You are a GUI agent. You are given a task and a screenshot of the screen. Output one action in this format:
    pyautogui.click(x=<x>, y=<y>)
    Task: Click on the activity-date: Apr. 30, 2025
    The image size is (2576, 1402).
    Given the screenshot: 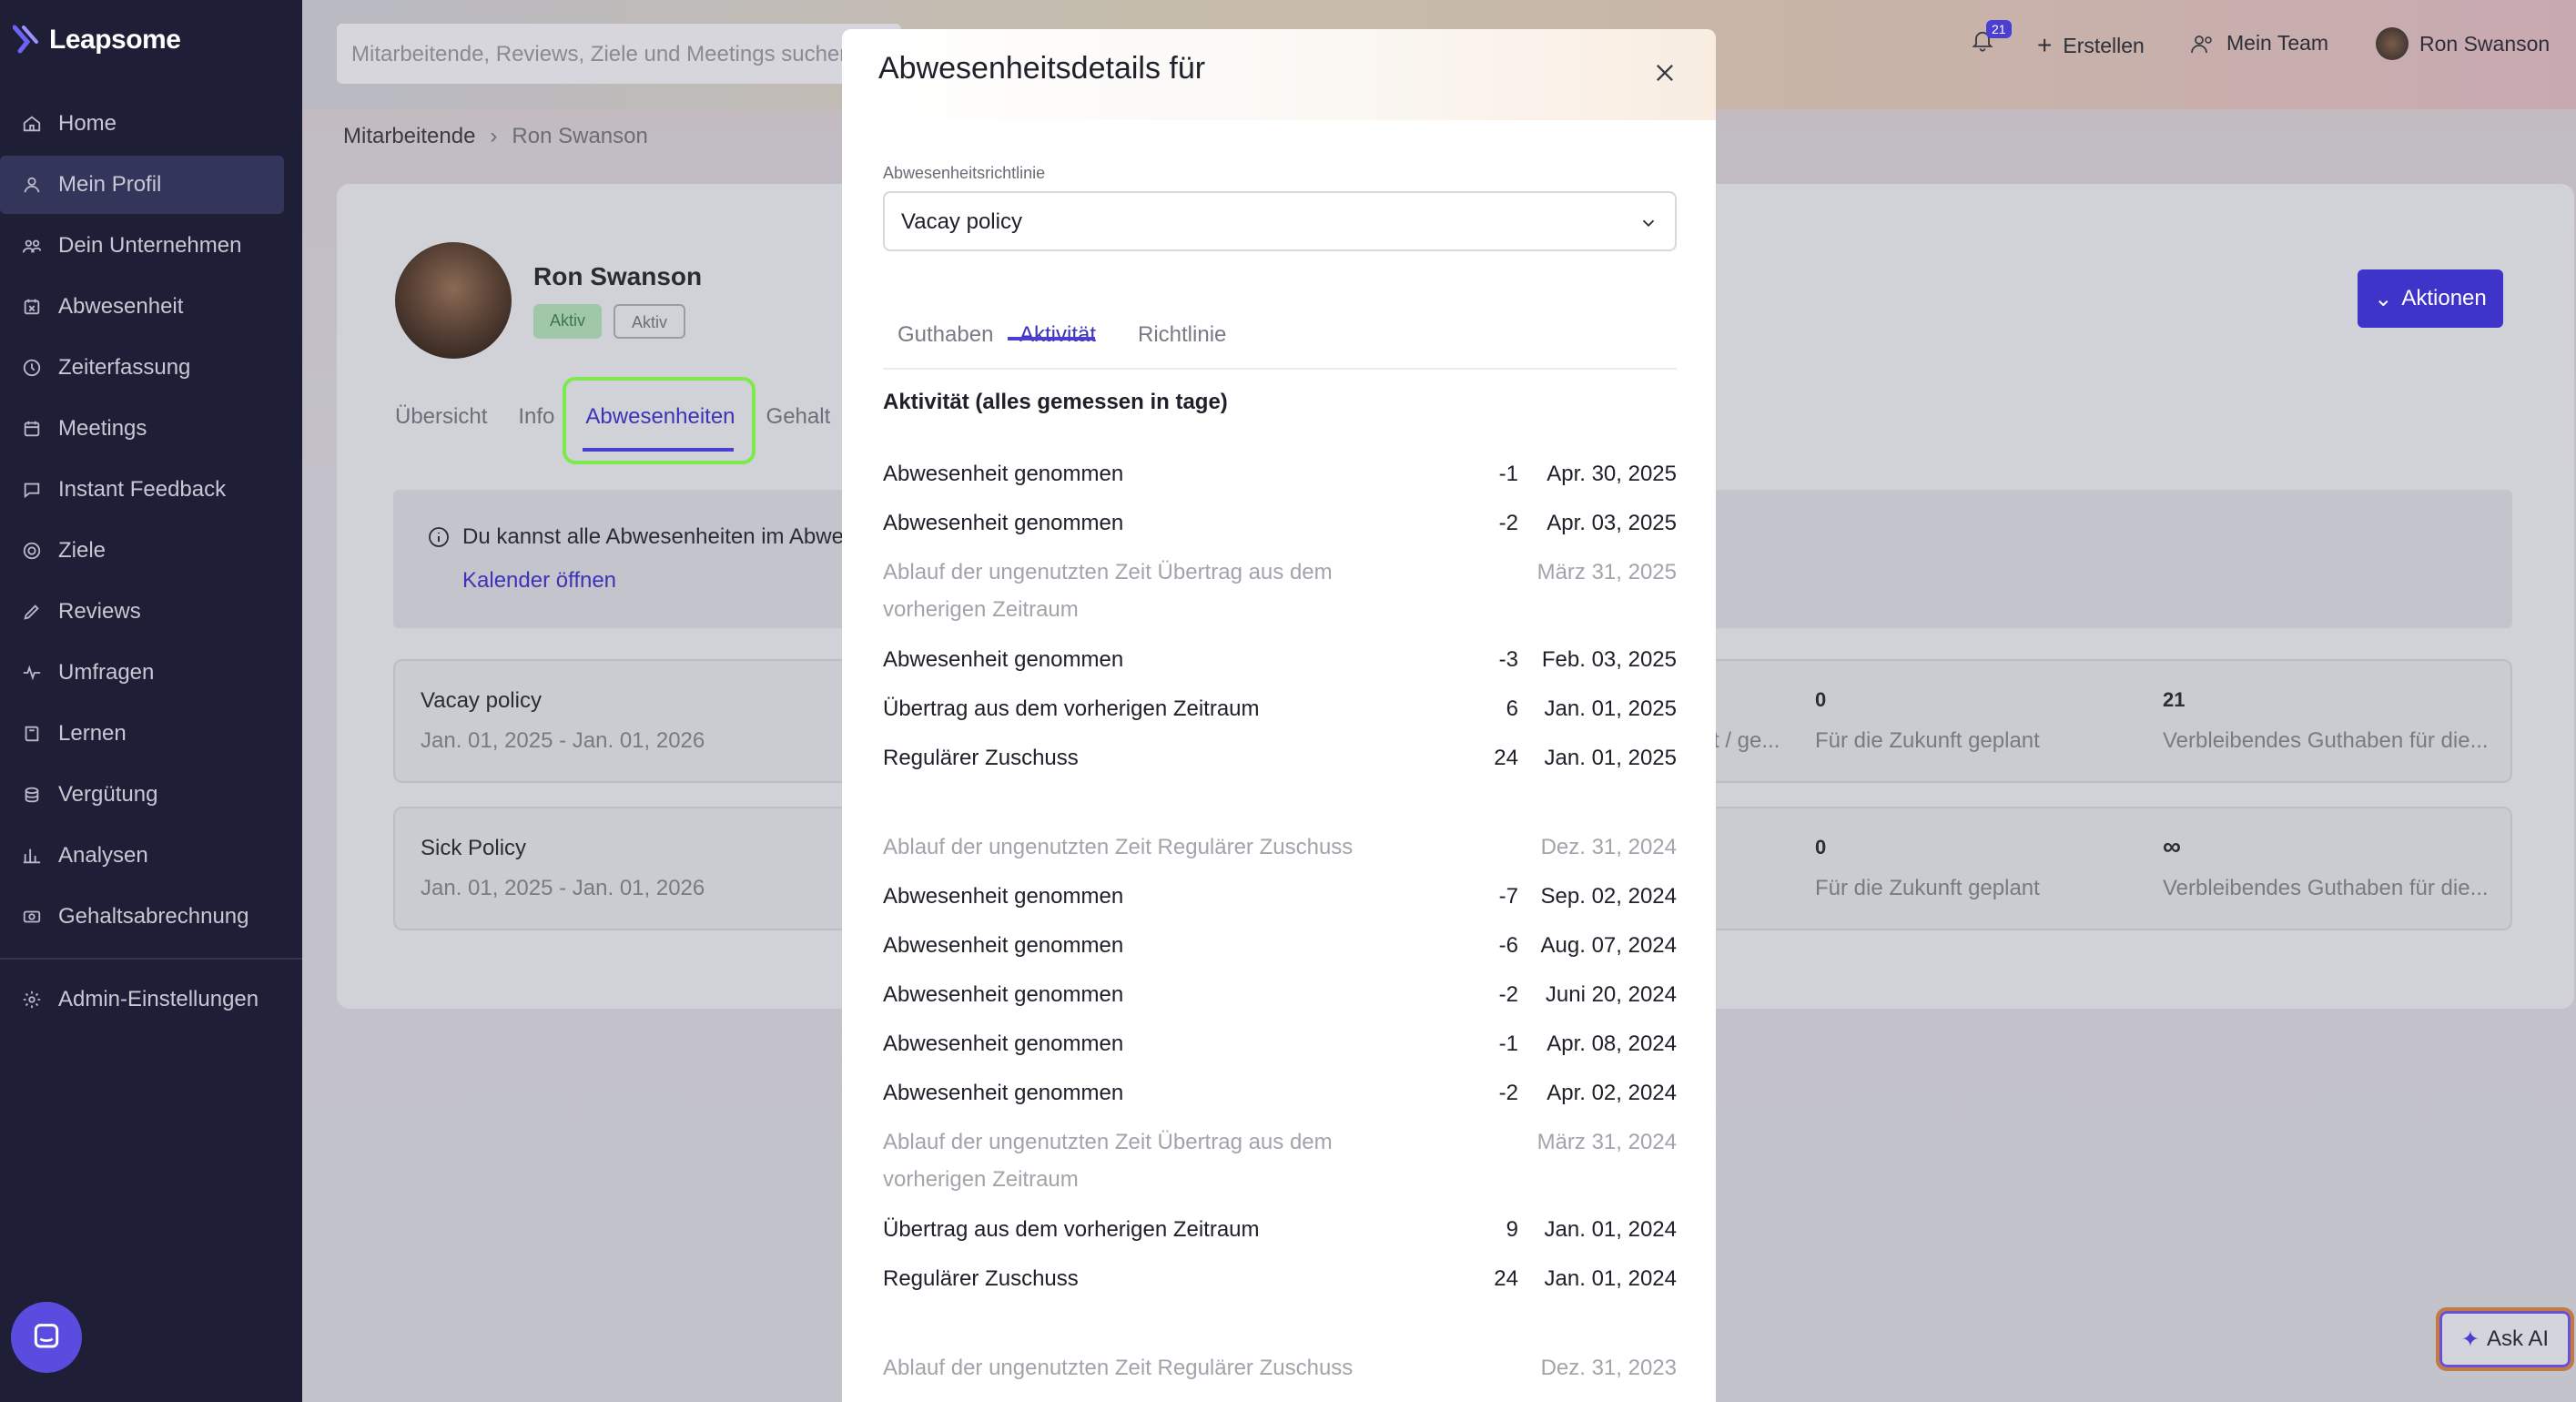 What is the action you would take?
    pyautogui.click(x=1612, y=474)
    